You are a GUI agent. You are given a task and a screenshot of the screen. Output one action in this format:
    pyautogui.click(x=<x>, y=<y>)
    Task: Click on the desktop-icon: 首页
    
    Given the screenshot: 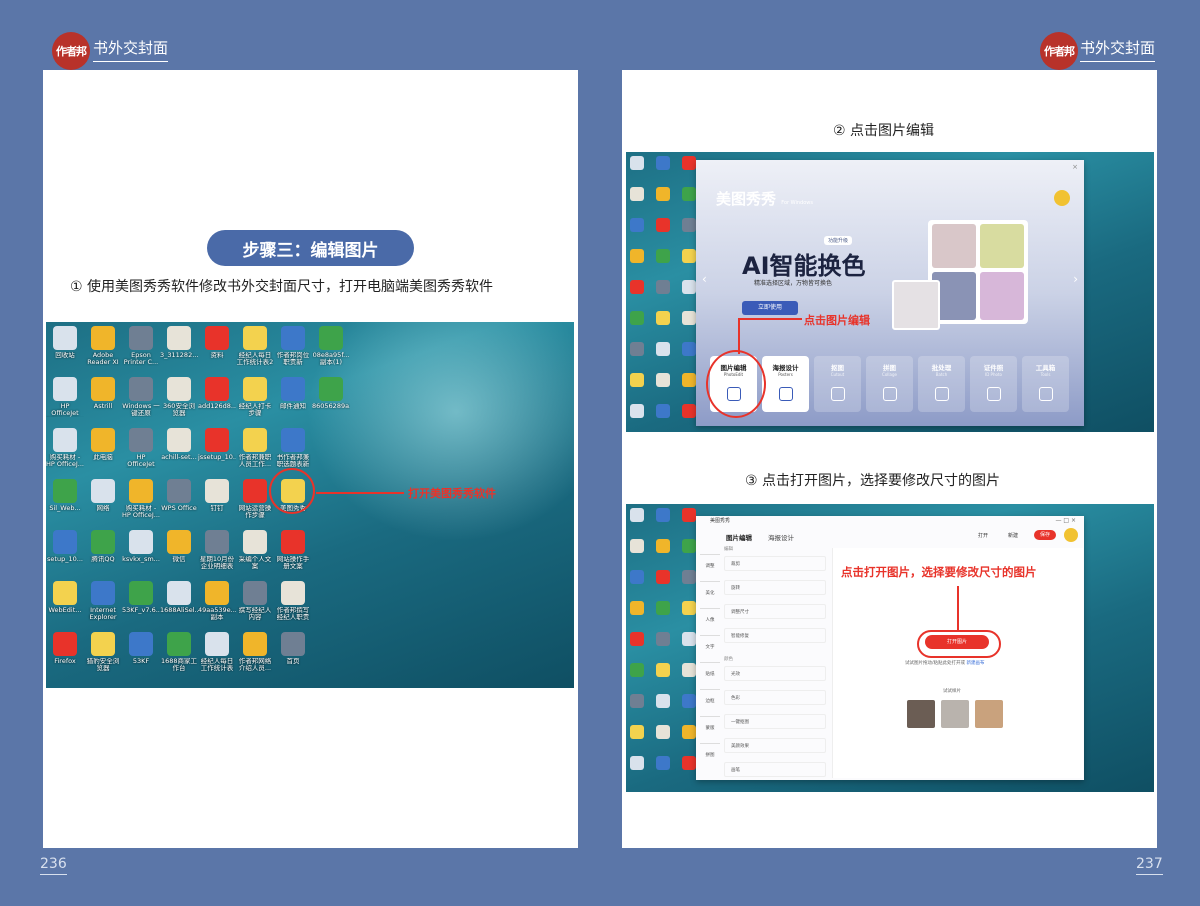 What is the action you would take?
    pyautogui.click(x=293, y=658)
    